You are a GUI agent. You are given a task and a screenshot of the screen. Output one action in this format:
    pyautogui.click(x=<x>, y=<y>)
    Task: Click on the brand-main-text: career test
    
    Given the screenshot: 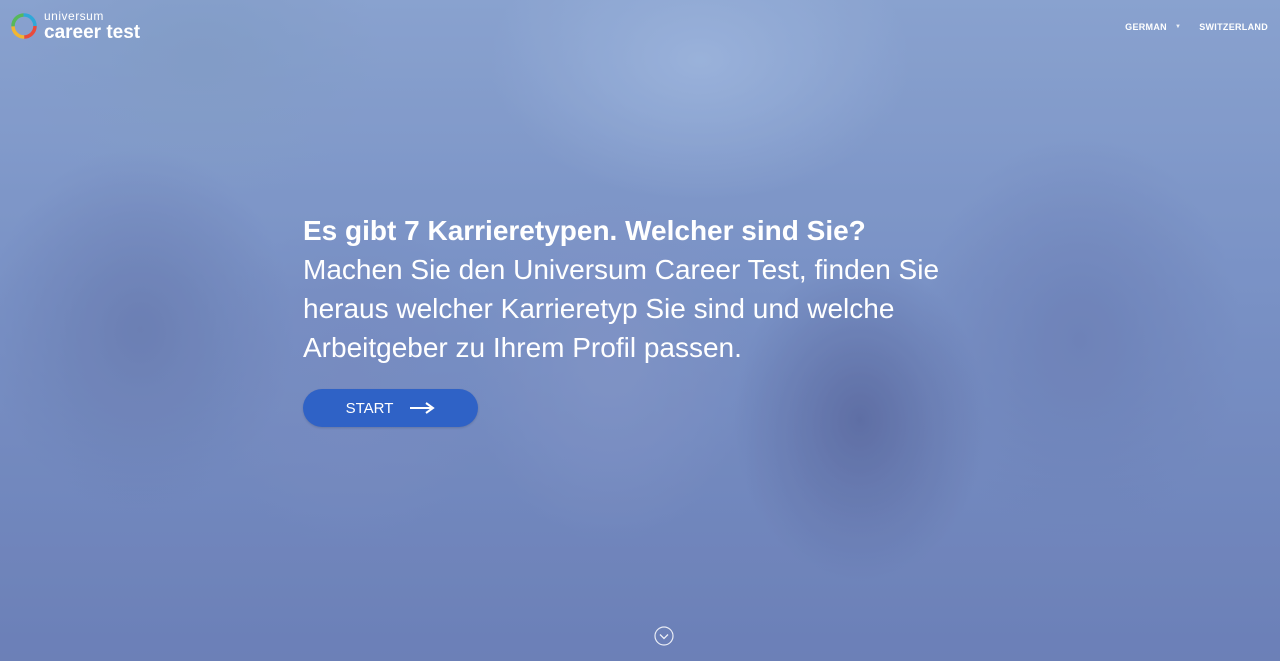 What is the action you would take?
    pyautogui.click(x=92, y=32)
    